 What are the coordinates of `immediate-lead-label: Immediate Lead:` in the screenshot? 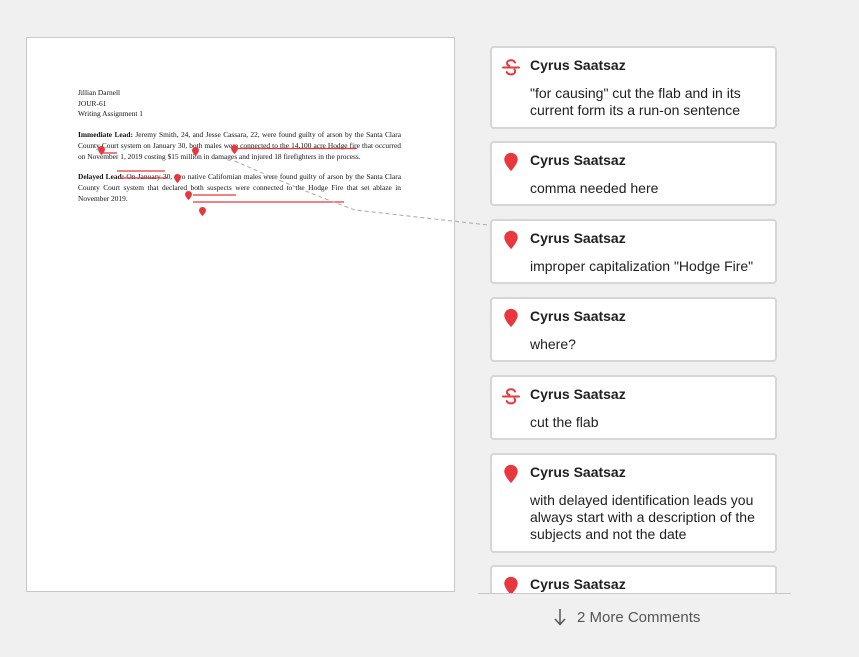 It's located at (105, 135).